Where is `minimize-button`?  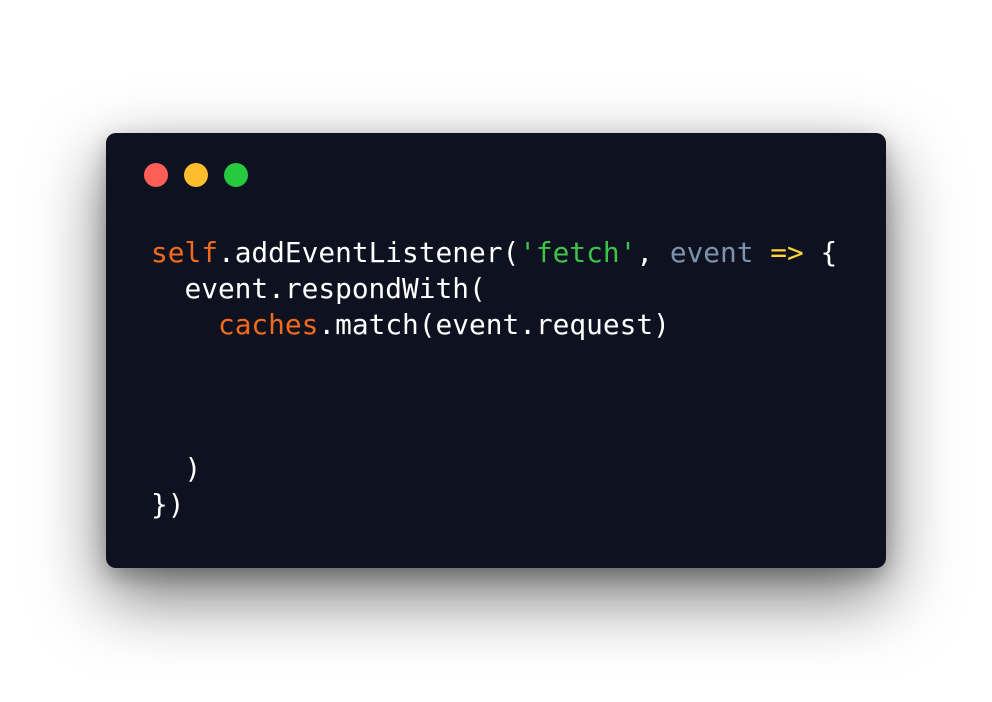 minimize-button is located at coordinates (196, 175).